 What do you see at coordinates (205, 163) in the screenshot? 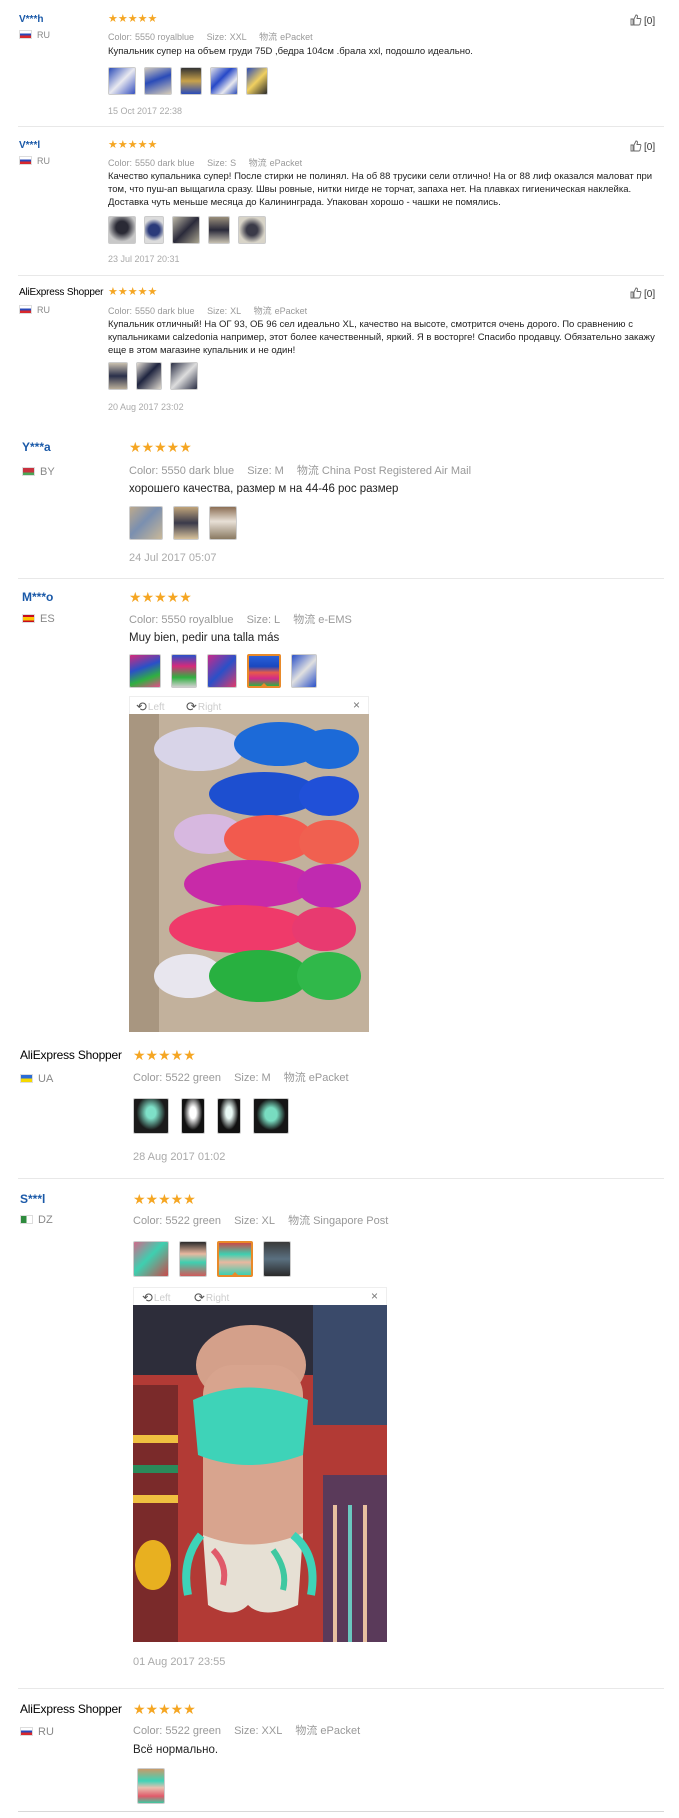
I see `order-info: Color: 5550 dark blue Size: S 物流 ePacket` at bounding box center [205, 163].